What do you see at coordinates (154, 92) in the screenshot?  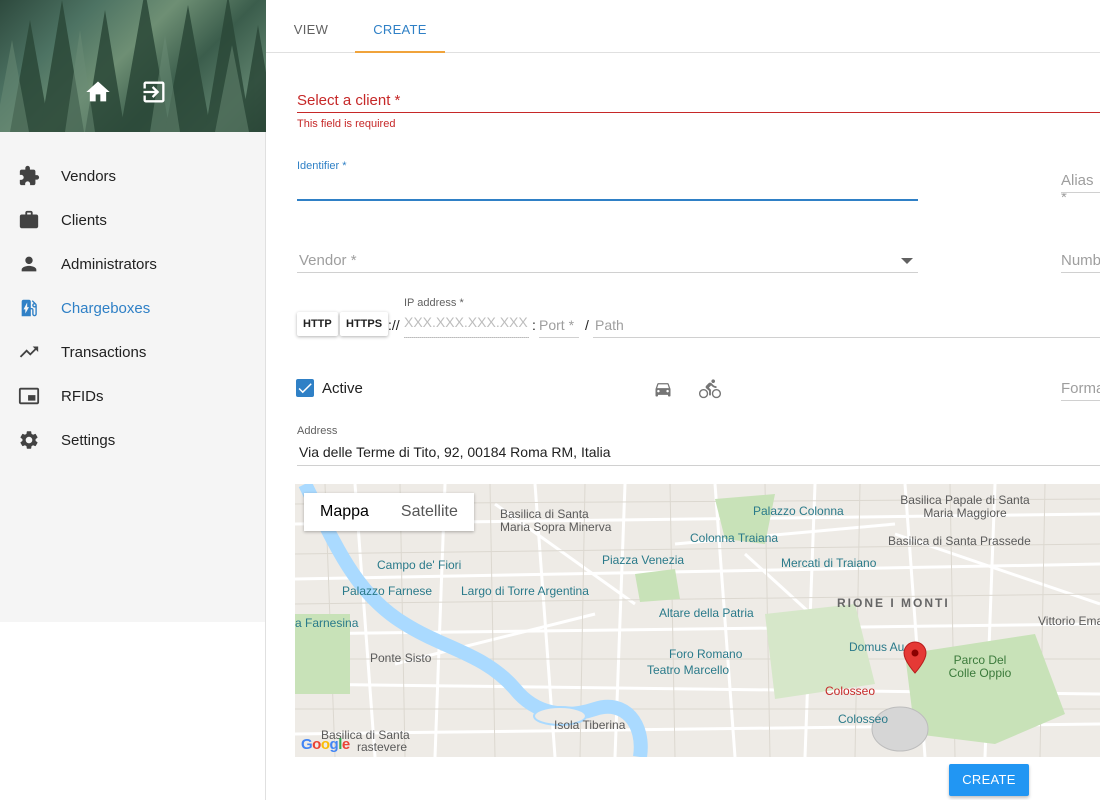 I see `logout-icon` at bounding box center [154, 92].